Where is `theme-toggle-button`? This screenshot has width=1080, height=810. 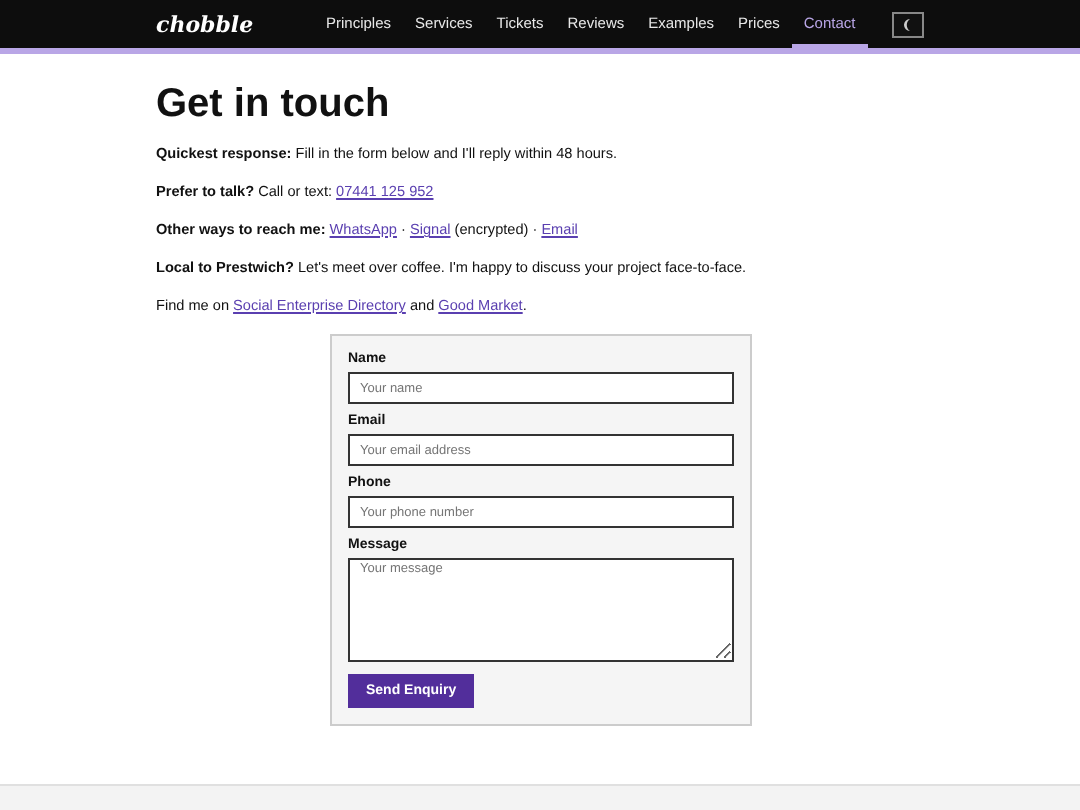
theme-toggle-button is located at coordinates (908, 24).